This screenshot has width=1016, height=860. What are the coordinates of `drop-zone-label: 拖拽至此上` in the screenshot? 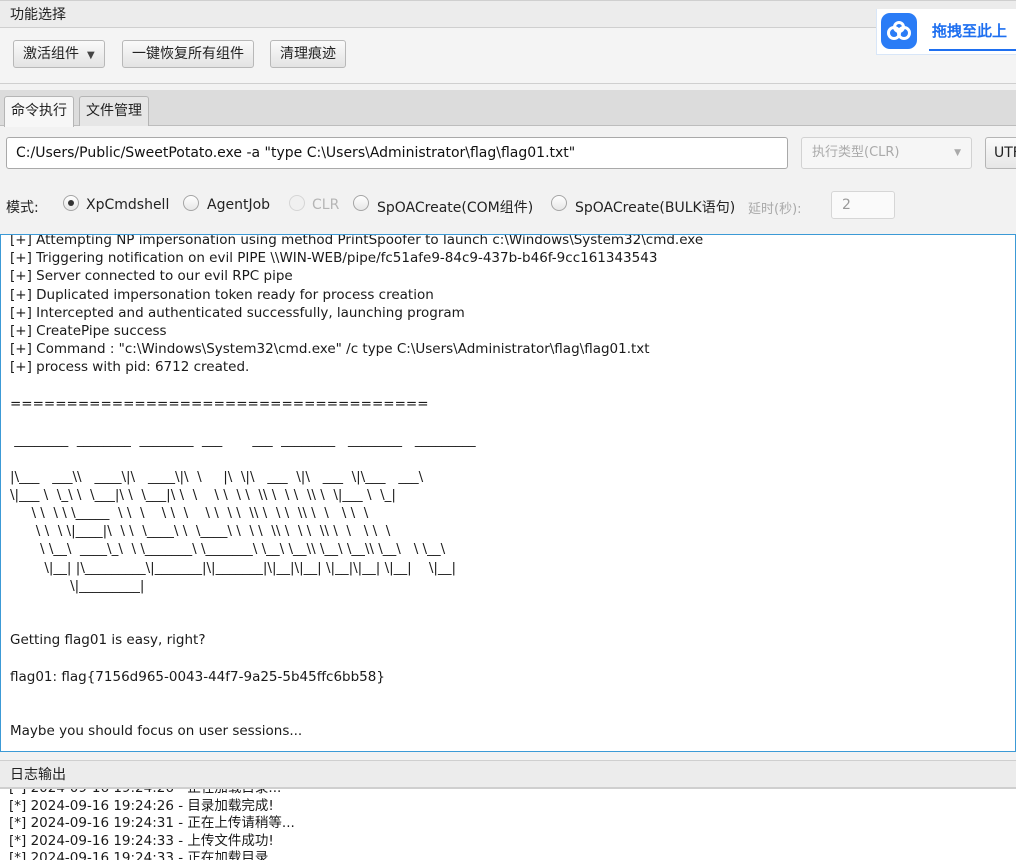 It's located at (970, 31).